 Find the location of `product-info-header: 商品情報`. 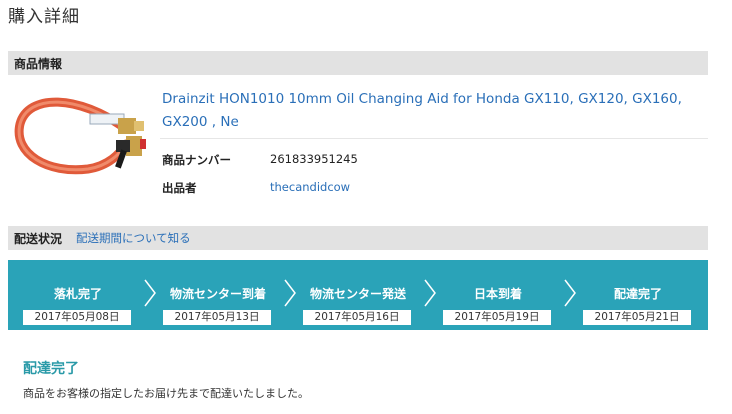

product-info-header: 商品情報 is located at coordinates (358, 63).